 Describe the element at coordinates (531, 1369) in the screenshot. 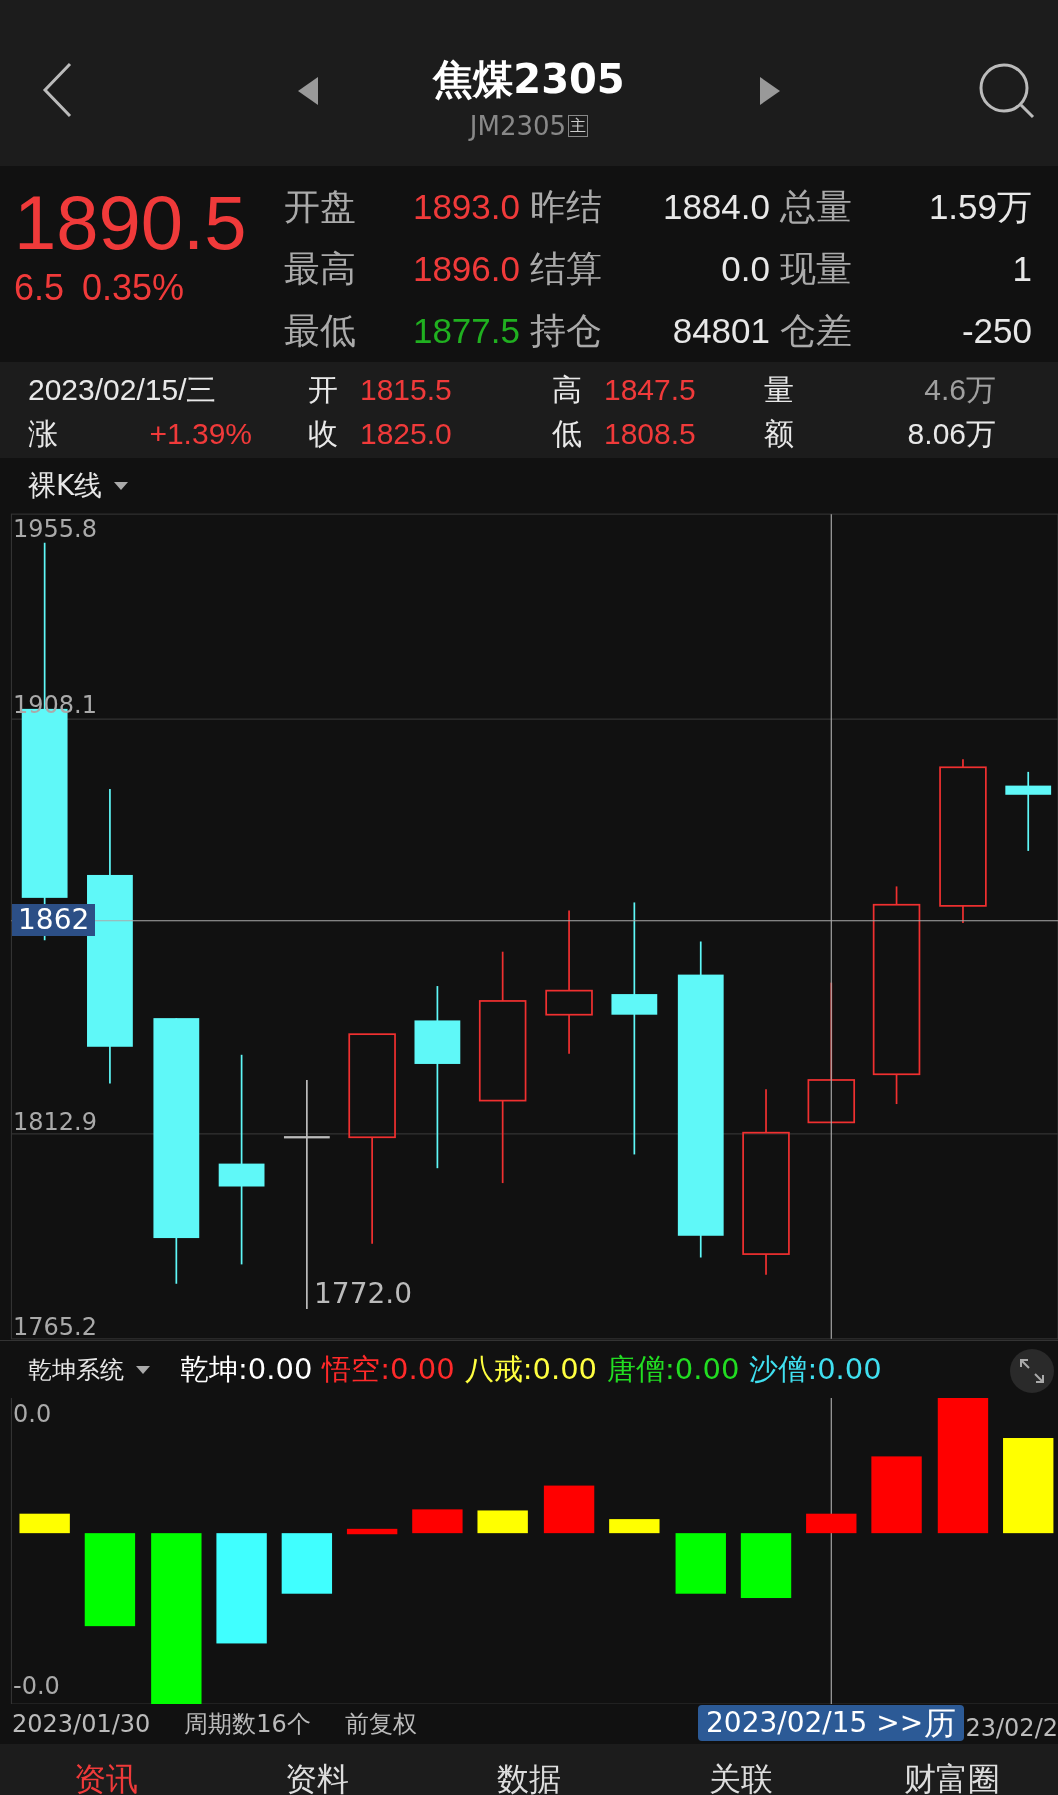

I see `indicator-value: 八戒:0.00` at that location.